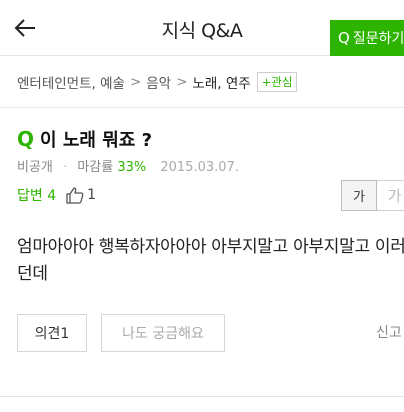 Image resolution: width=404 pixels, height=412 pixels. Describe the element at coordinates (158, 82) in the screenshot. I see `breadcrumb-item: 음악` at that location.